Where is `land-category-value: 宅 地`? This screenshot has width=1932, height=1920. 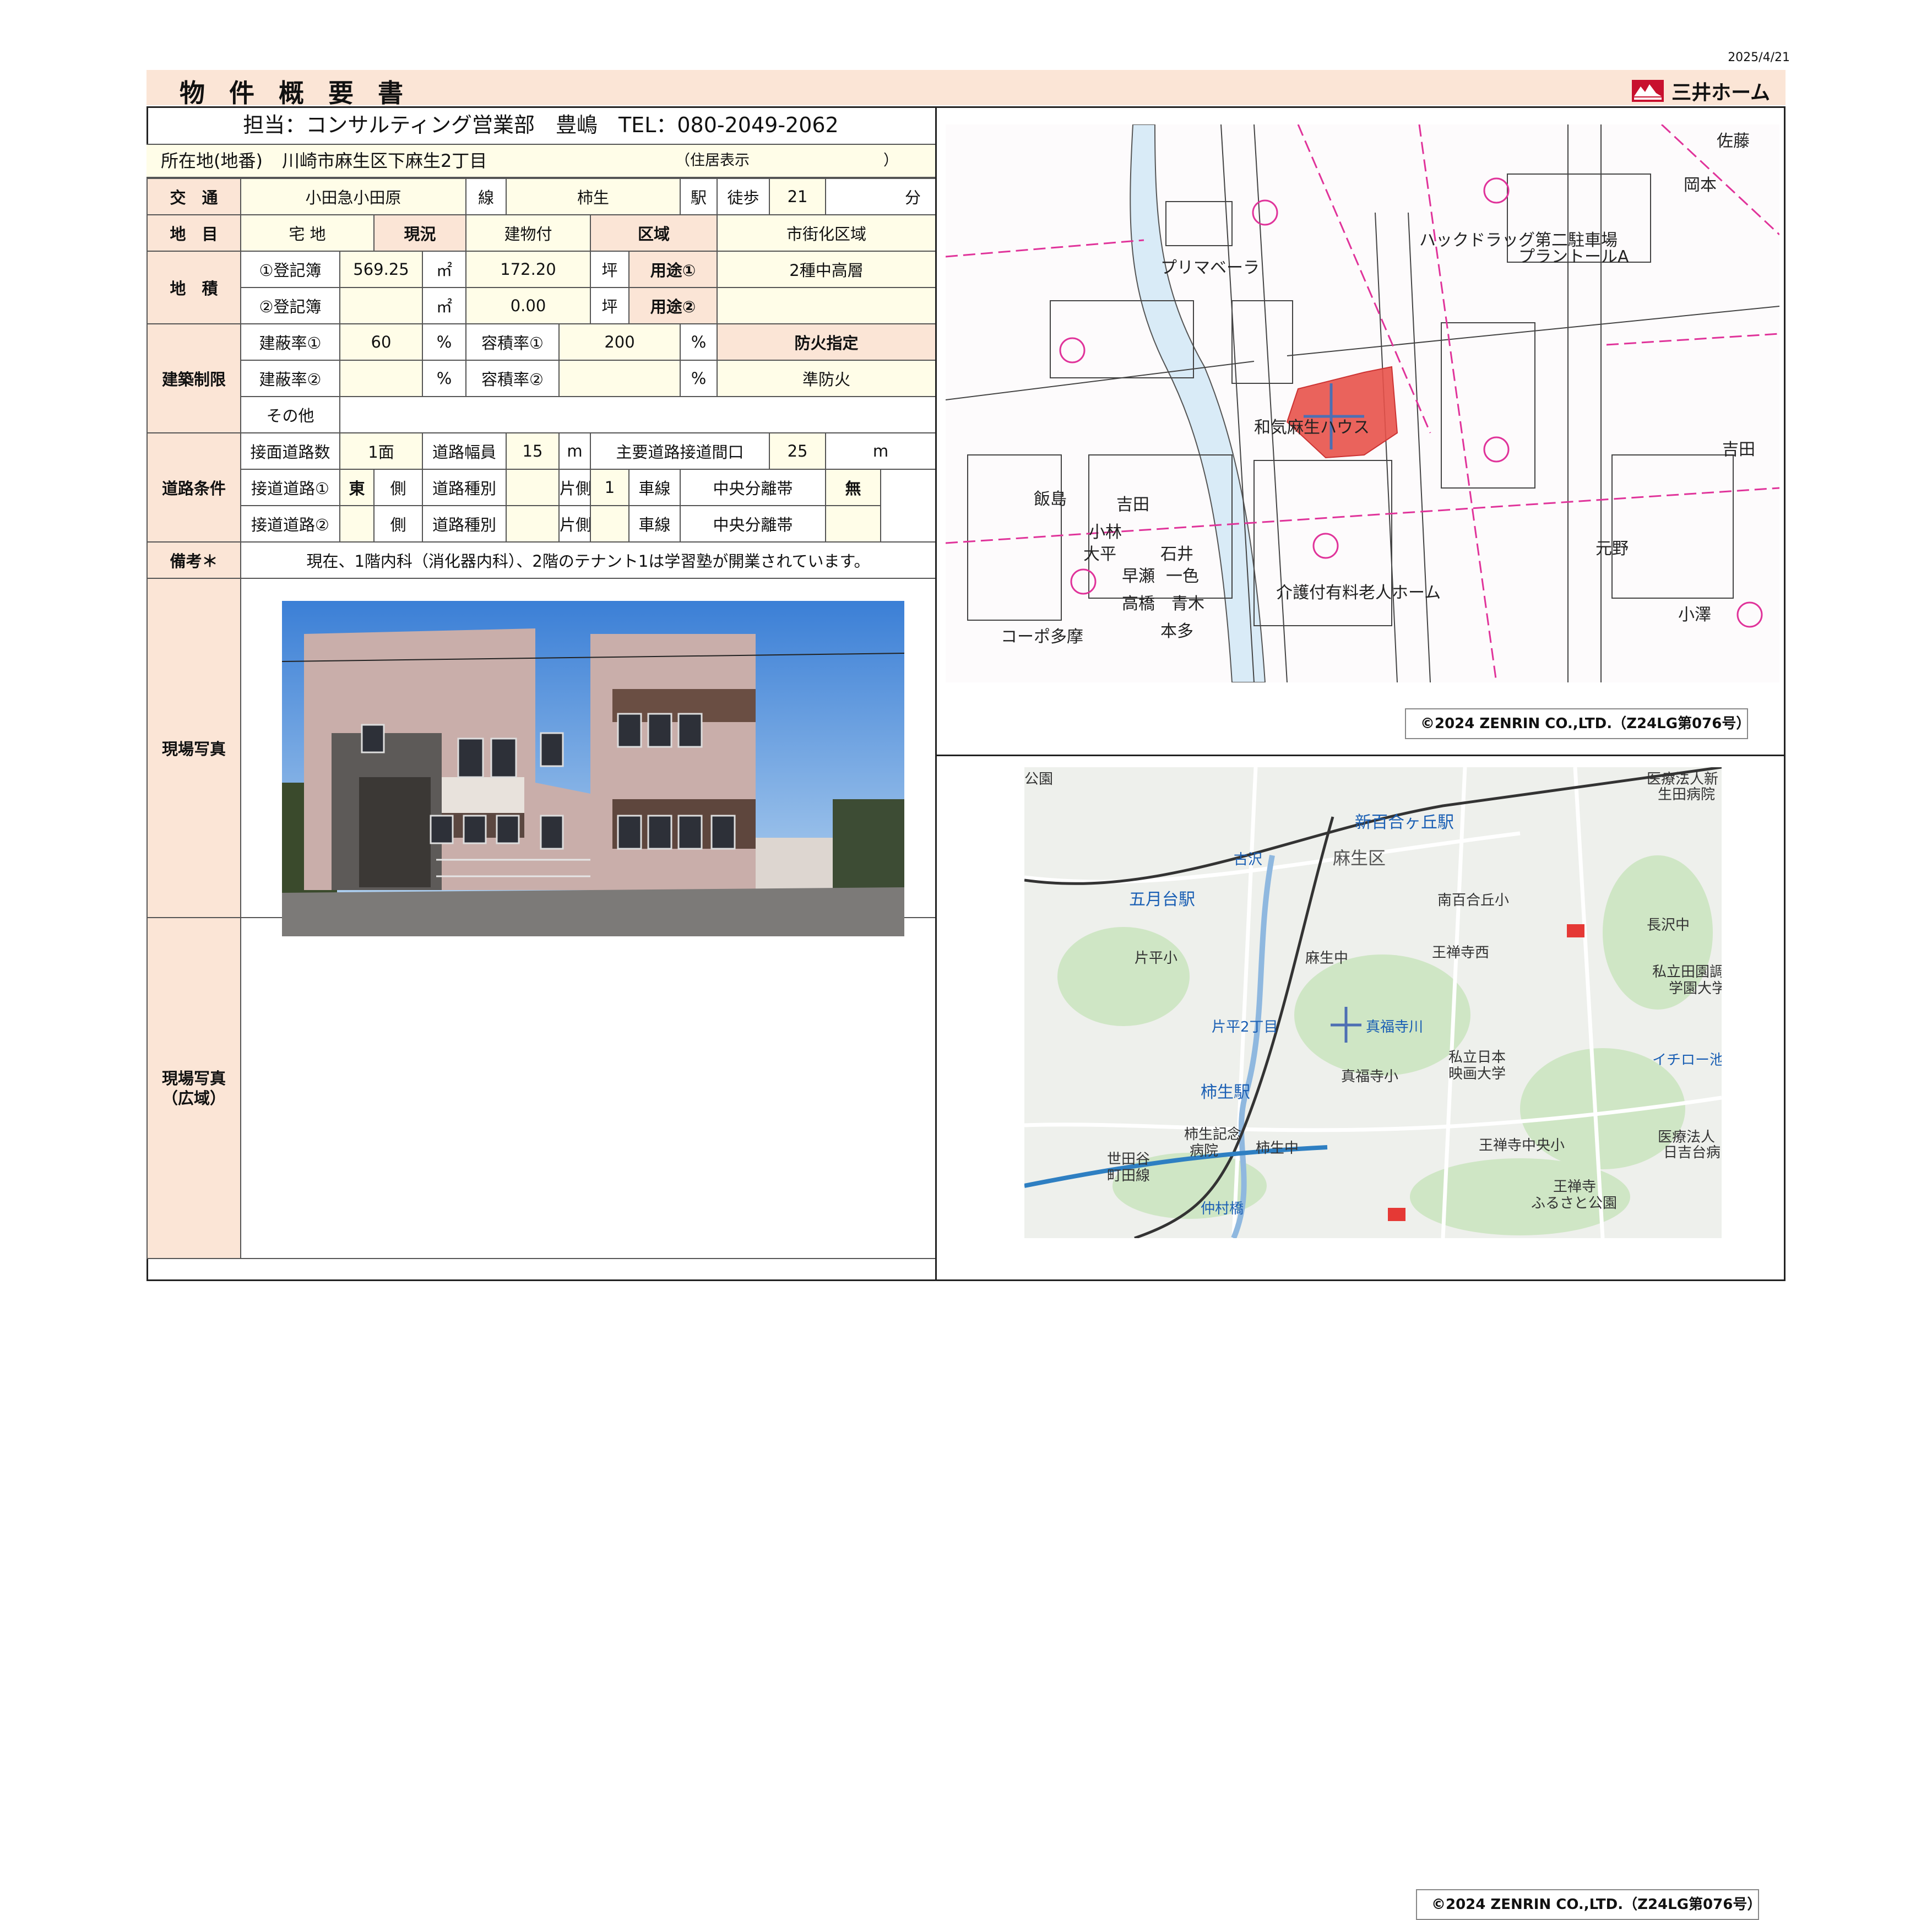
land-category-value: 宅 地 is located at coordinates (307, 233).